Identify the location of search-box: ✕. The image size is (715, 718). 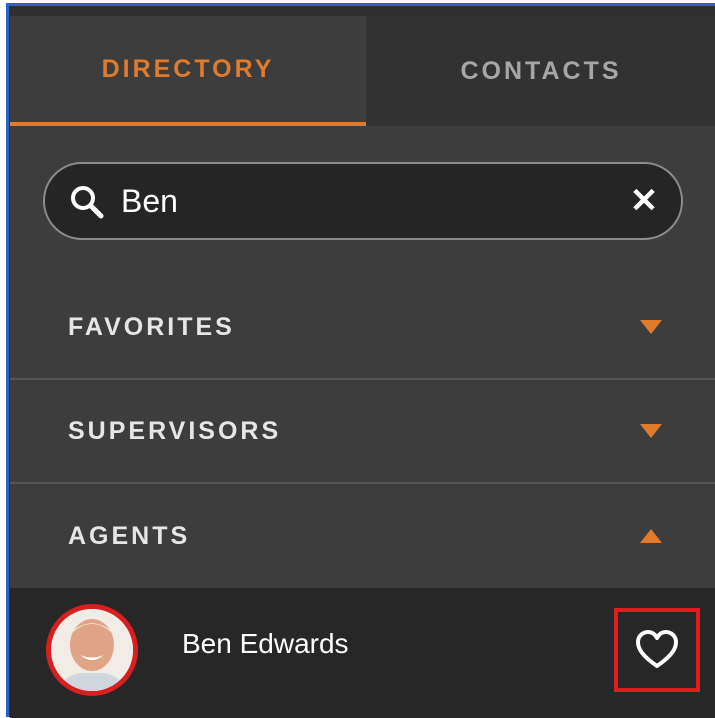
(363, 201).